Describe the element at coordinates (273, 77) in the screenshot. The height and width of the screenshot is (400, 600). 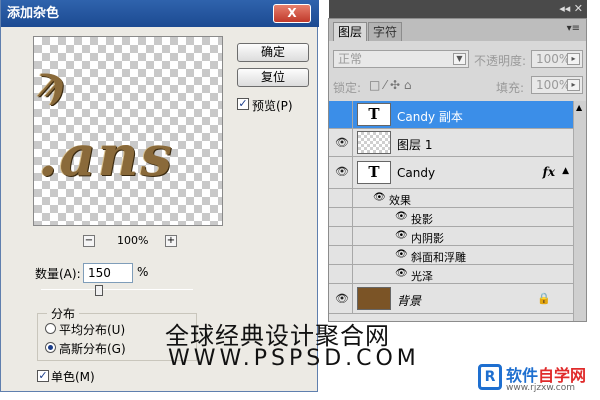
I see `reset-button: 复位` at that location.